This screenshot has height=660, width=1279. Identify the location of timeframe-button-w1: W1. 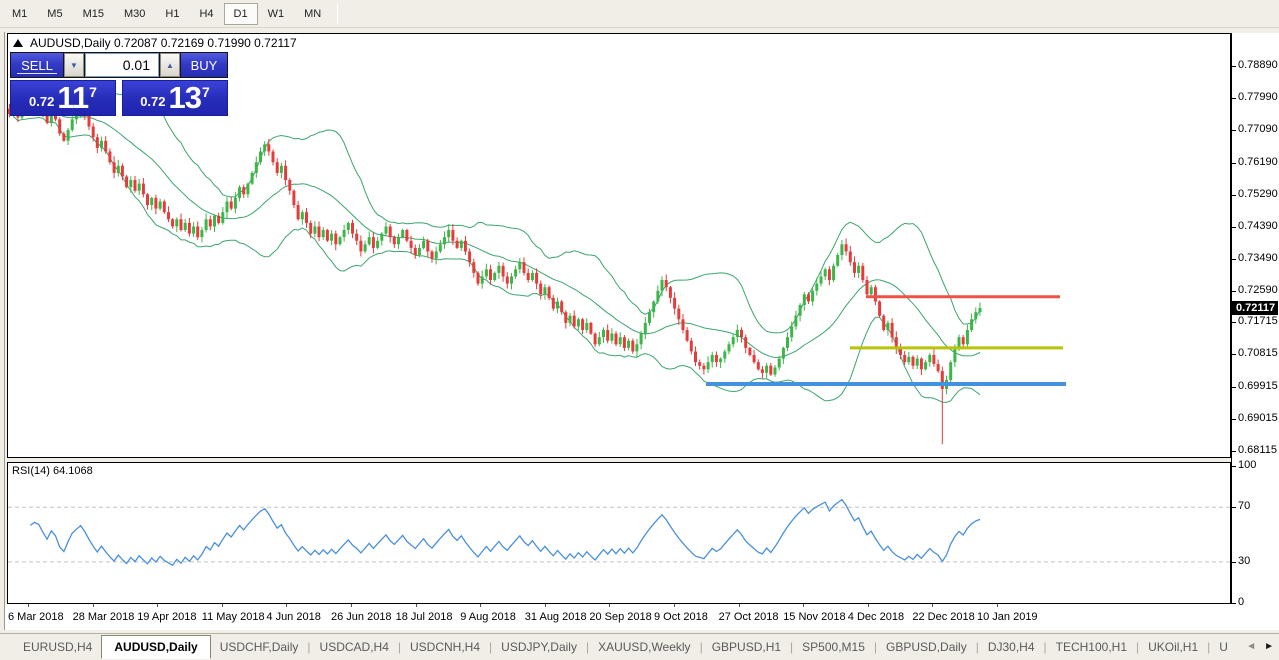
(276, 14).